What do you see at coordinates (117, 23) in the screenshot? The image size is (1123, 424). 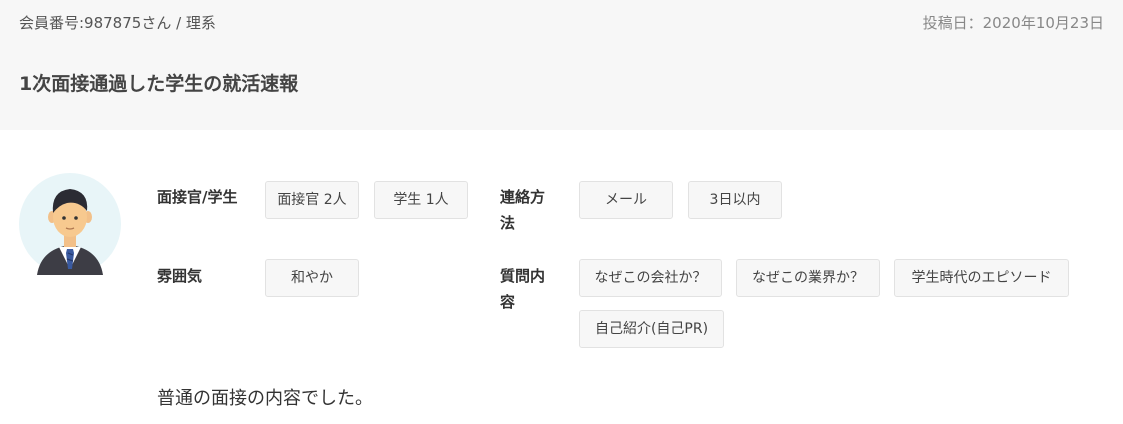 I see `member-info: 会員番号:987875さん / 理系` at bounding box center [117, 23].